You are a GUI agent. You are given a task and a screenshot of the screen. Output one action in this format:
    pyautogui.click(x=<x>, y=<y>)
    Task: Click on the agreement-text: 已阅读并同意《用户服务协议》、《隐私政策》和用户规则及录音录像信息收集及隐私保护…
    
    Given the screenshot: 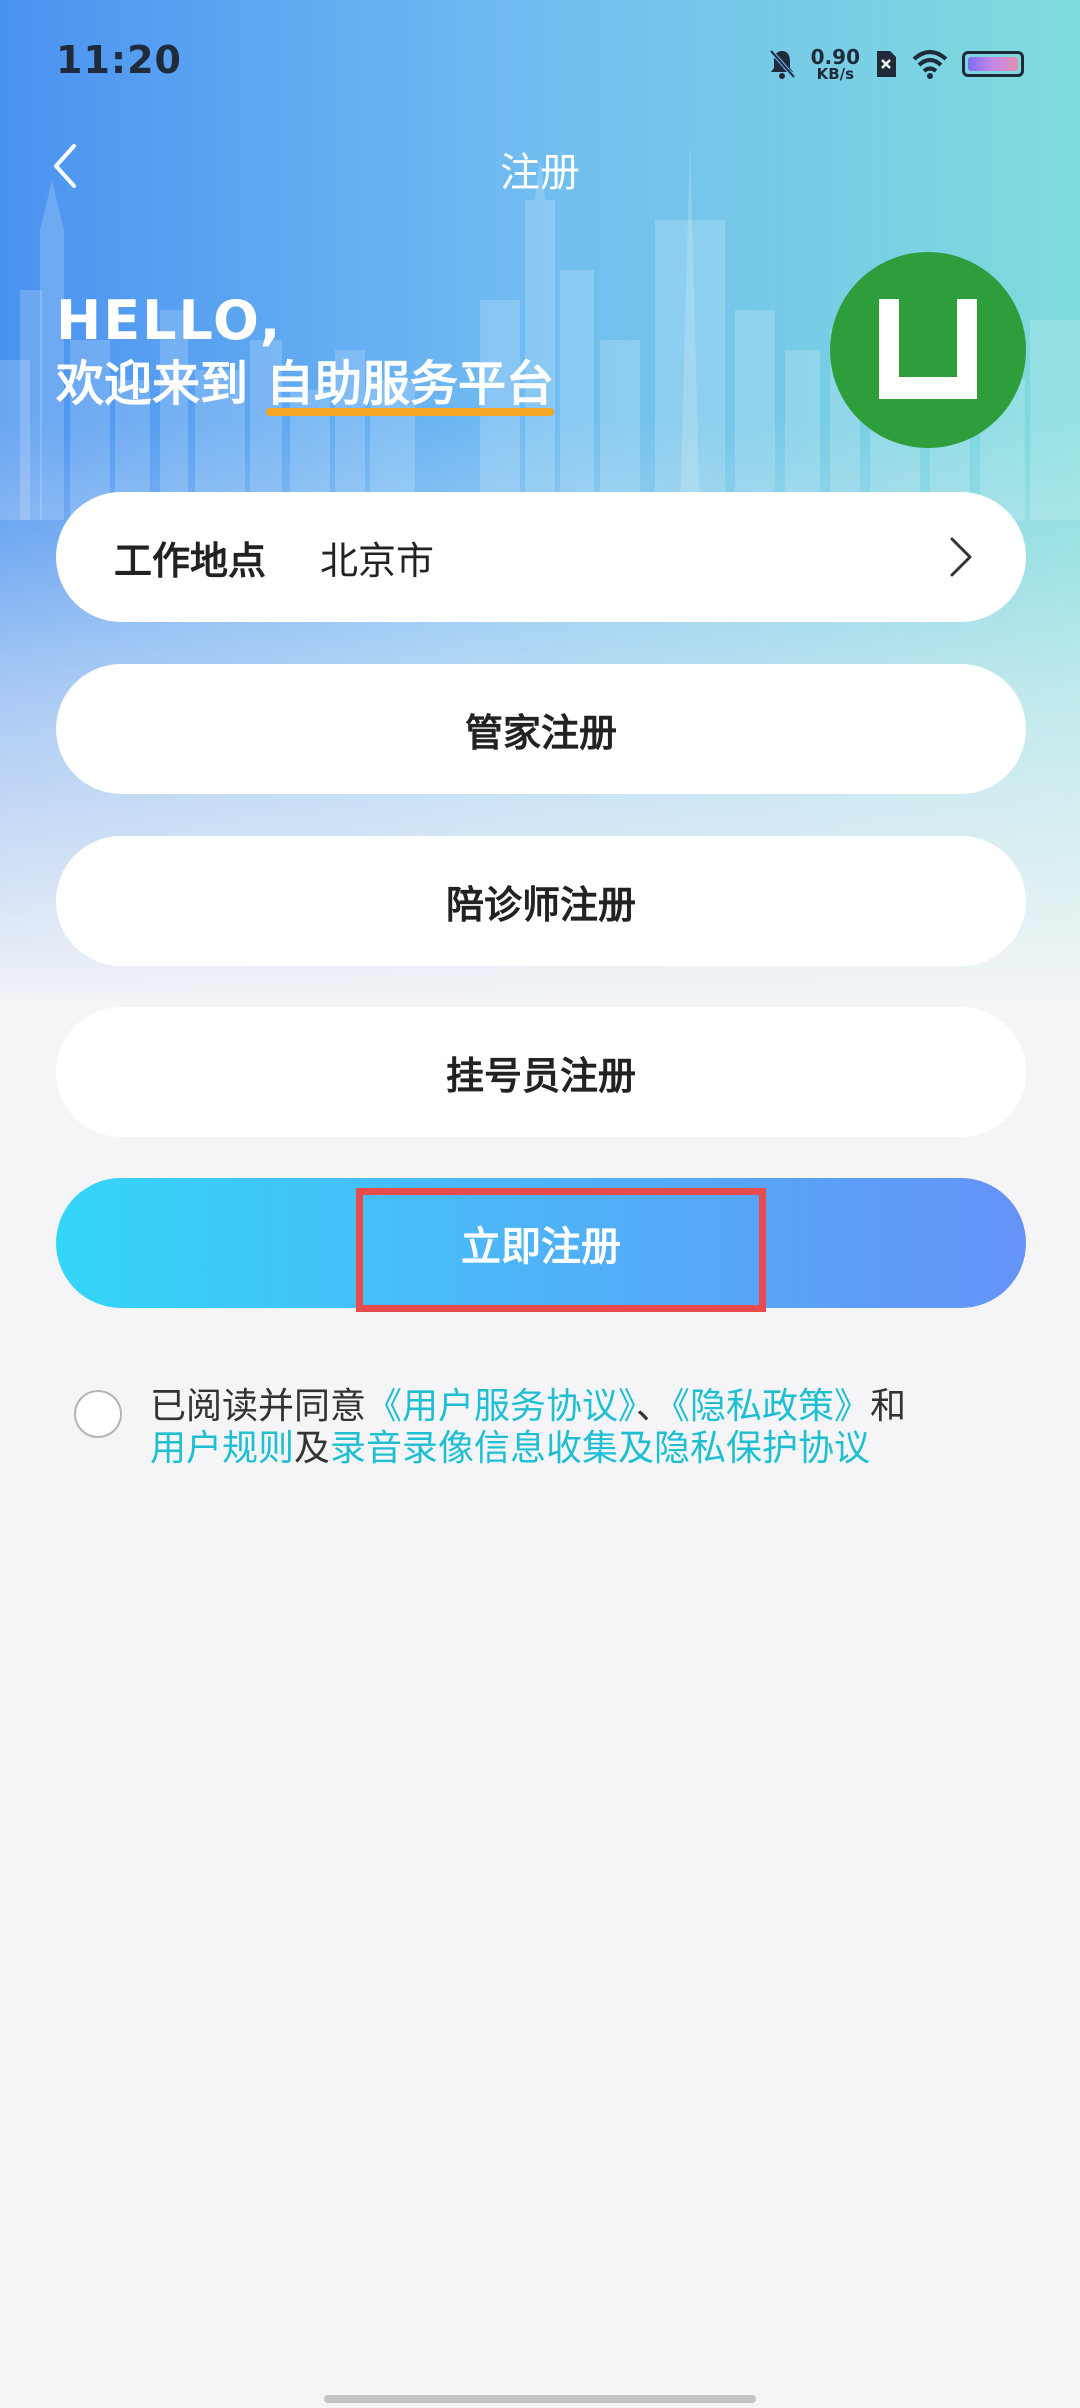 What is the action you would take?
    pyautogui.click(x=615, y=1428)
    